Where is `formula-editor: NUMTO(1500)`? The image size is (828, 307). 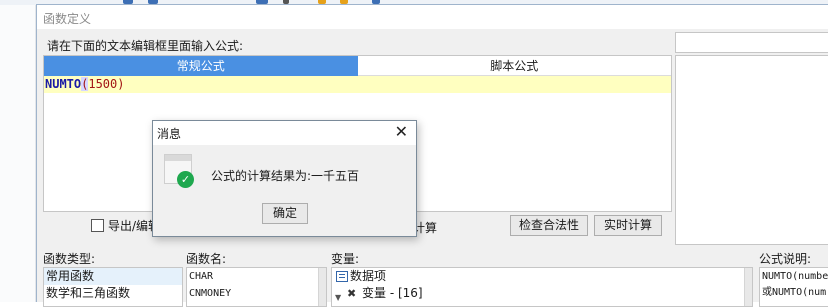 formula-editor: NUMTO(1500) is located at coordinates (357, 84).